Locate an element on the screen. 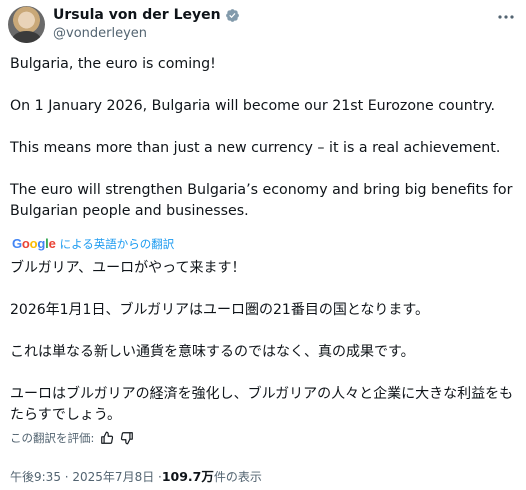  rate-translation-label: この翻訳を評価: is located at coordinates (52, 438).